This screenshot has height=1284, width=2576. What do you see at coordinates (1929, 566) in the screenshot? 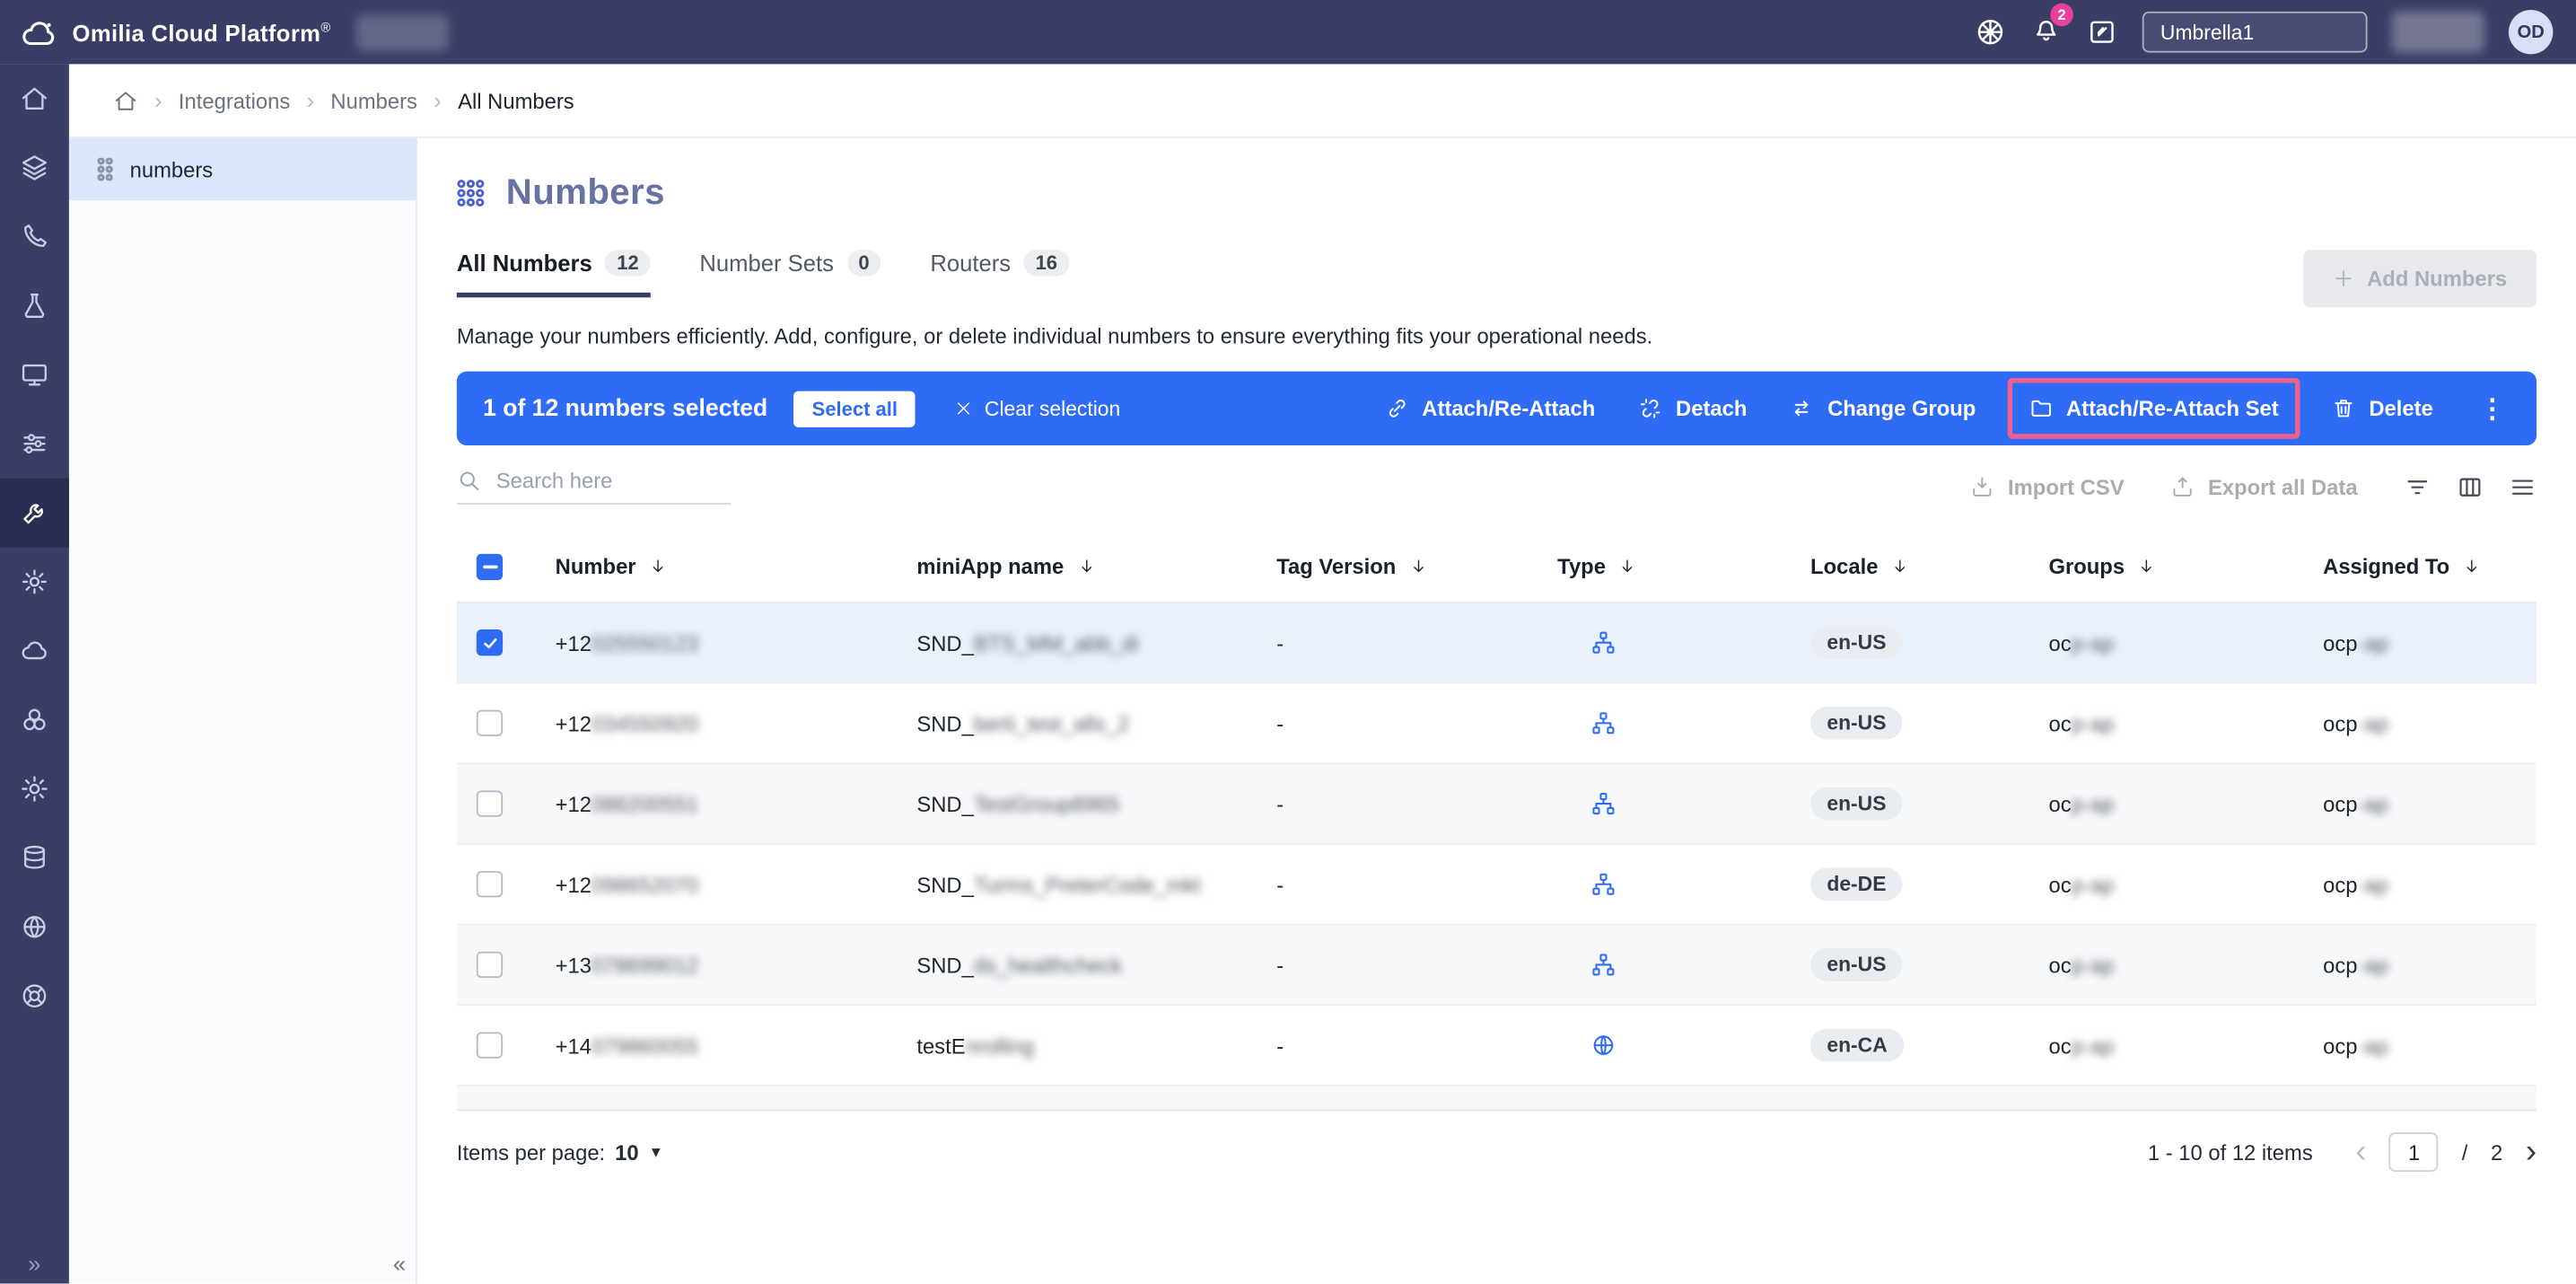
I see `column-header-locale: Locale` at bounding box center [1929, 566].